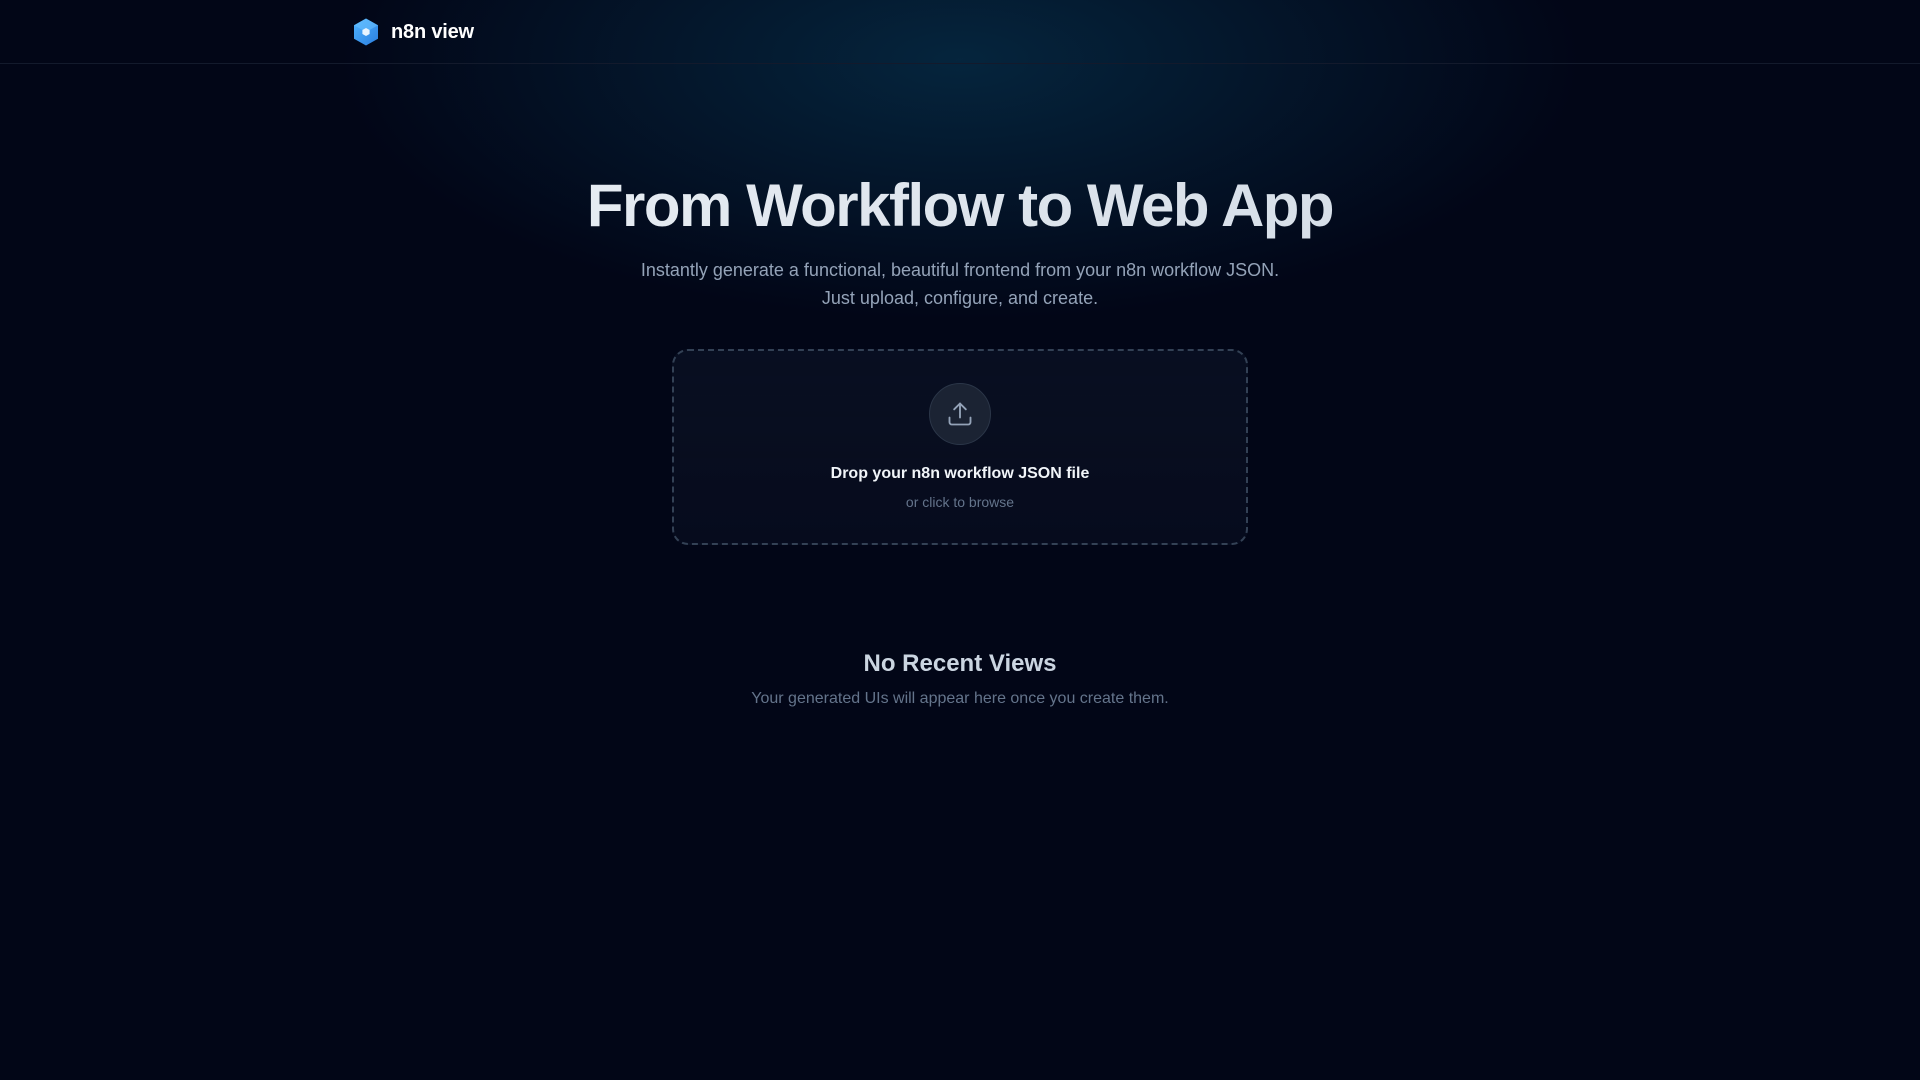  I want to click on upload-icon-container, so click(960, 414).